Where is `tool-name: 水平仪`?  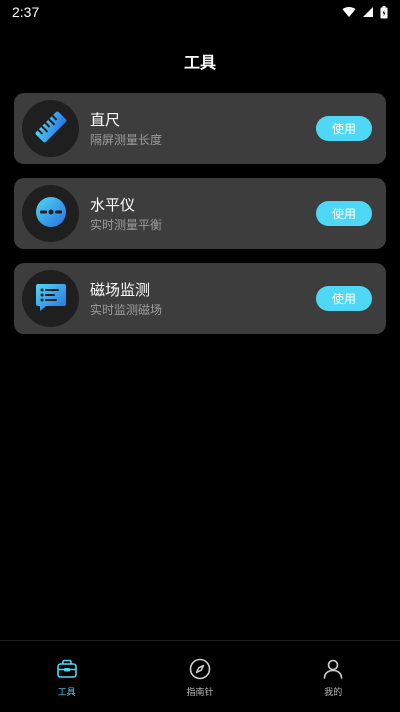
tool-name: 水平仪 is located at coordinates (113, 205).